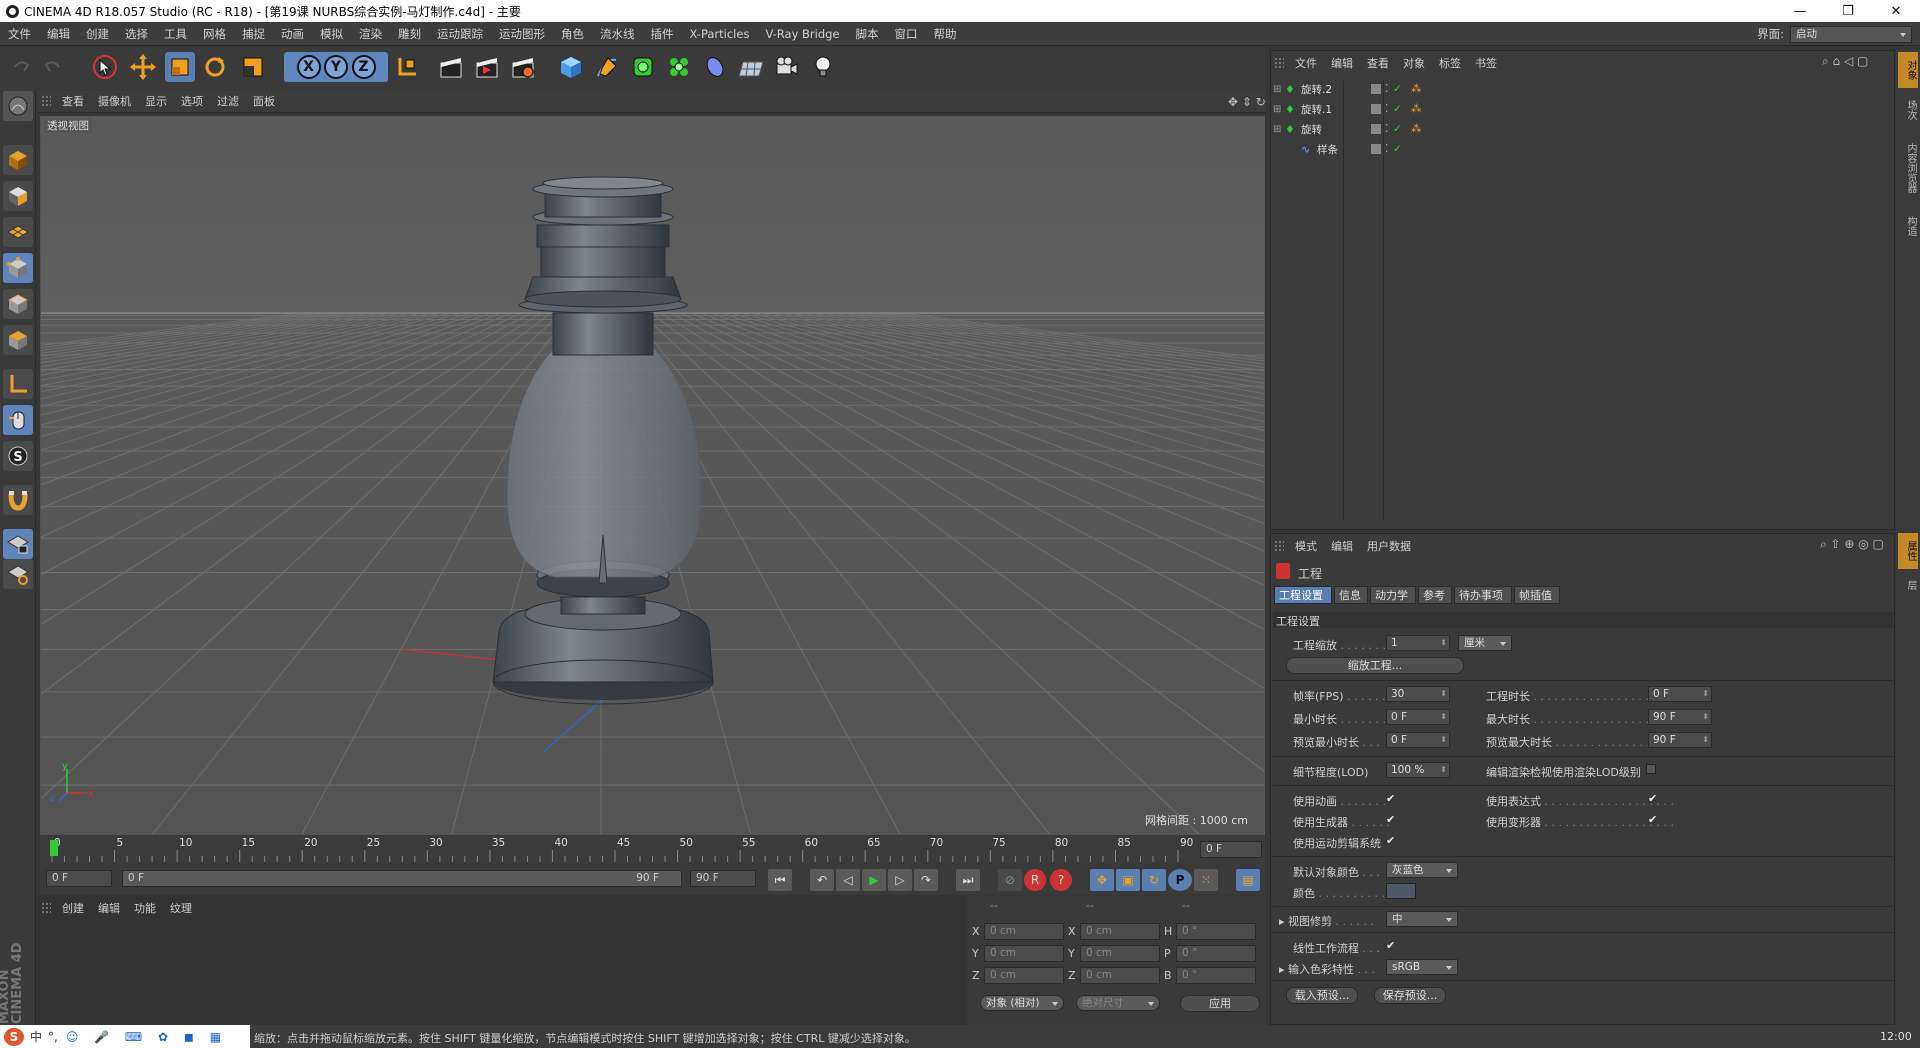 This screenshot has width=1920, height=1048. I want to click on min-time-input: 0 F, so click(1418, 717).